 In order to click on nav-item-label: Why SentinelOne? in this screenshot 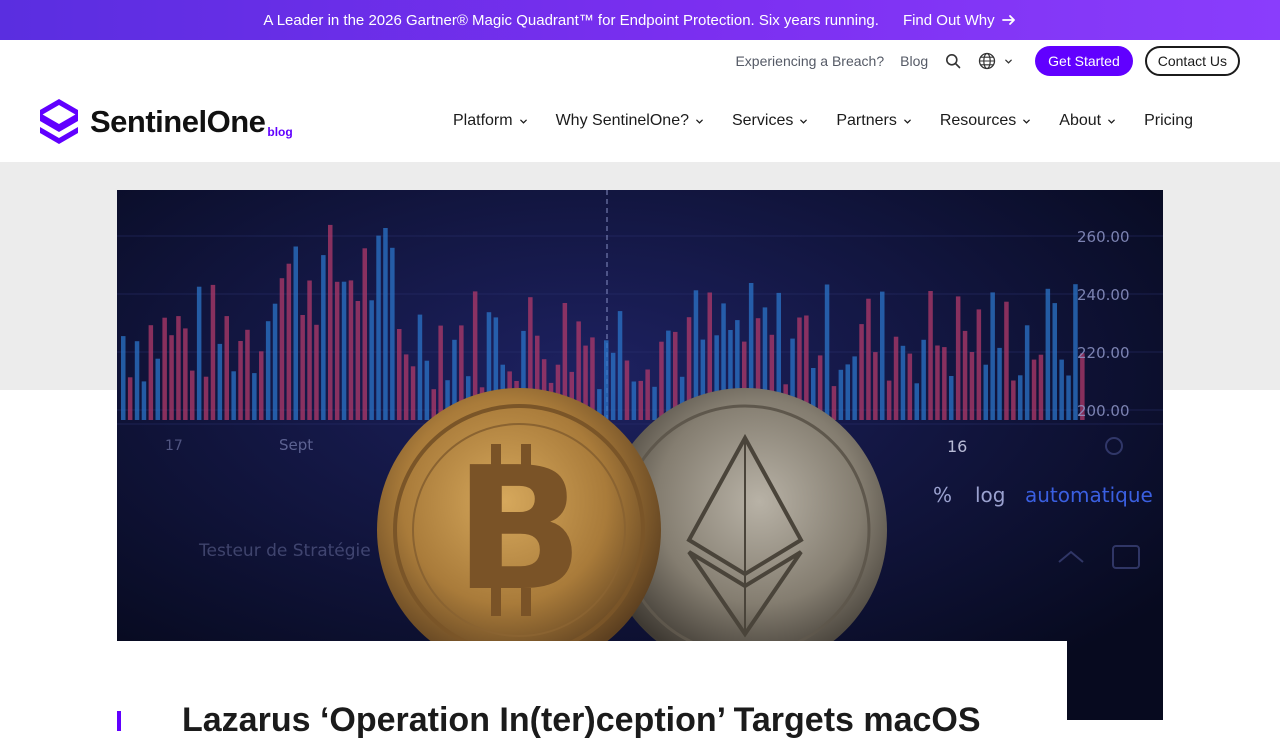, I will do `click(622, 120)`.